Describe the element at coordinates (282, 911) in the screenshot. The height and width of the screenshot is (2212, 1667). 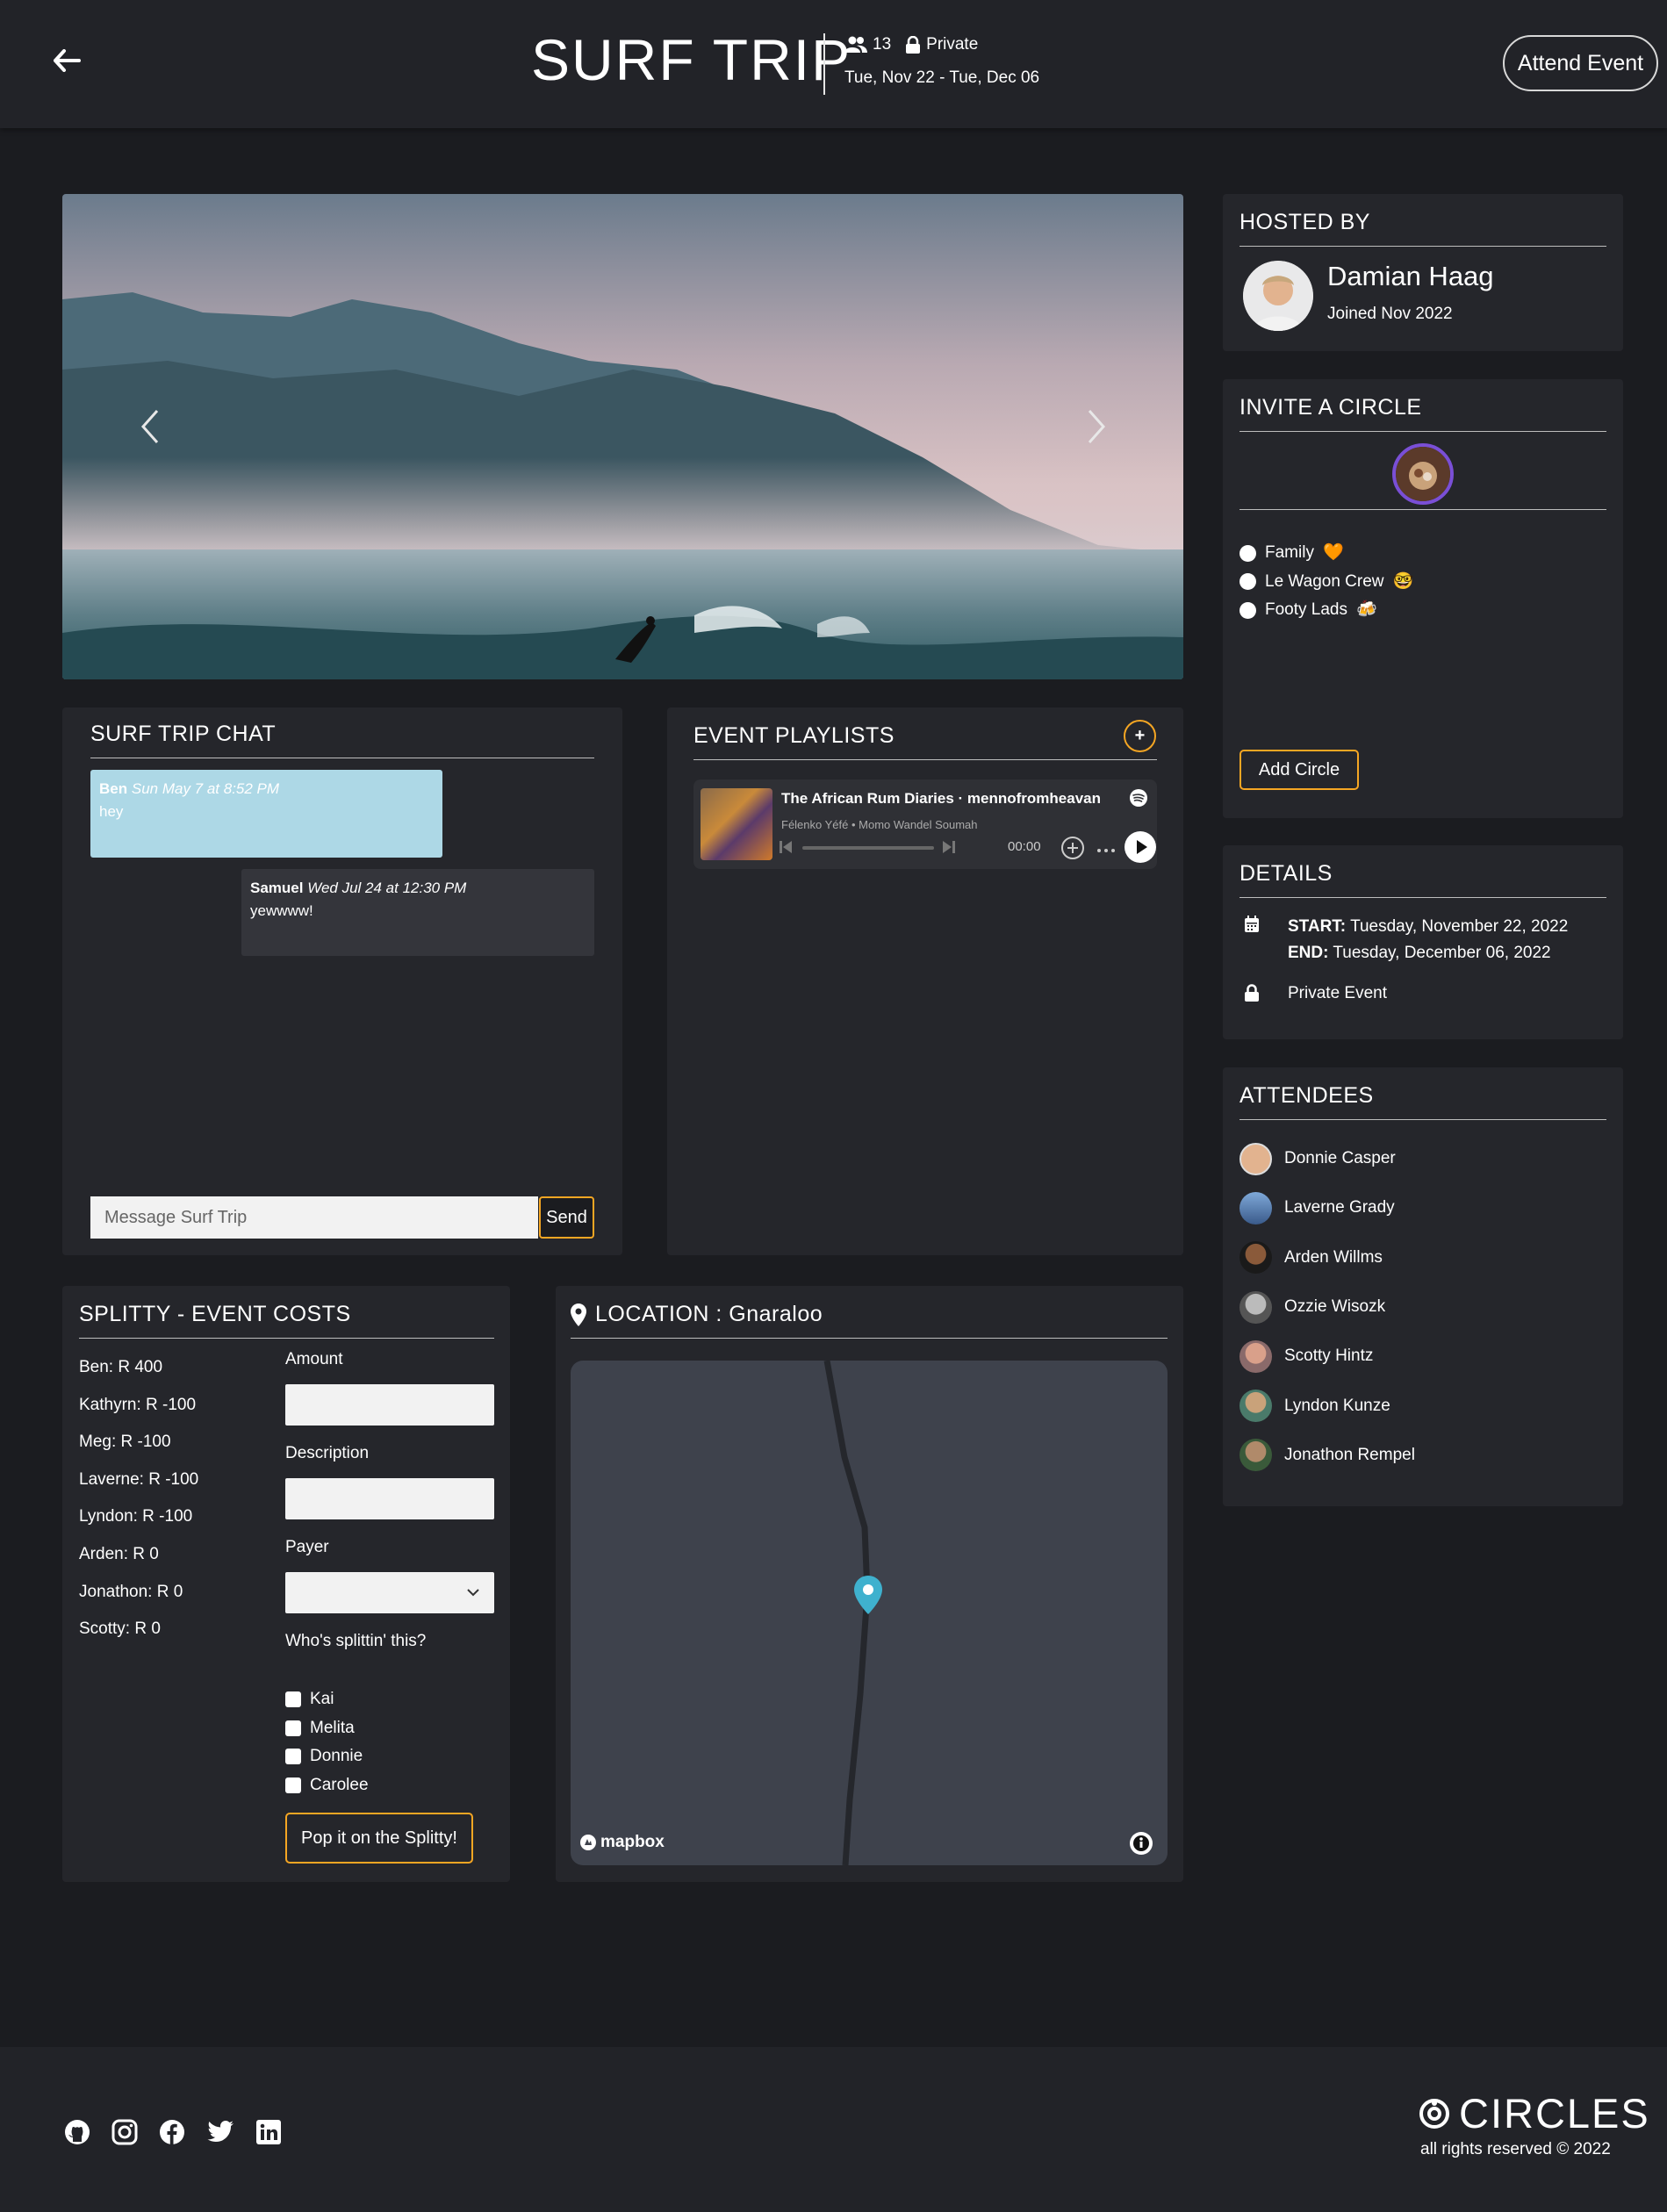
I see `message-text: yewwww!` at that location.